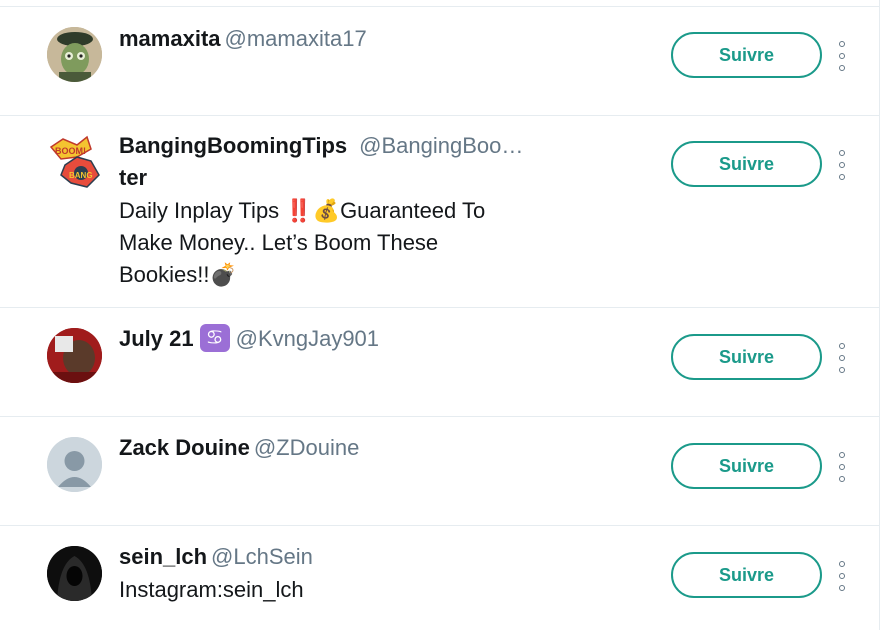 Image resolution: width=882 pixels, height=630 pixels. I want to click on user-name-line: July 21 ♋ @KvngJay901, so click(249, 340).